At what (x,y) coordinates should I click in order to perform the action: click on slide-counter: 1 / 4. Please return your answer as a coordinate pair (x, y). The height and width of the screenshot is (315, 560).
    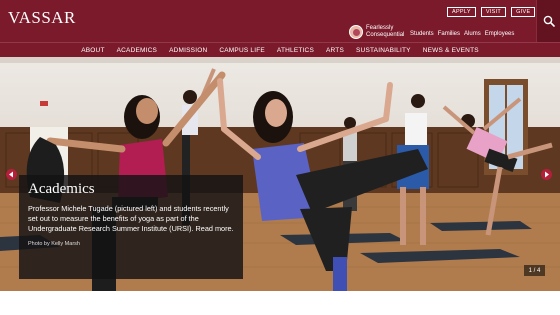
    Looking at the image, I should click on (534, 270).